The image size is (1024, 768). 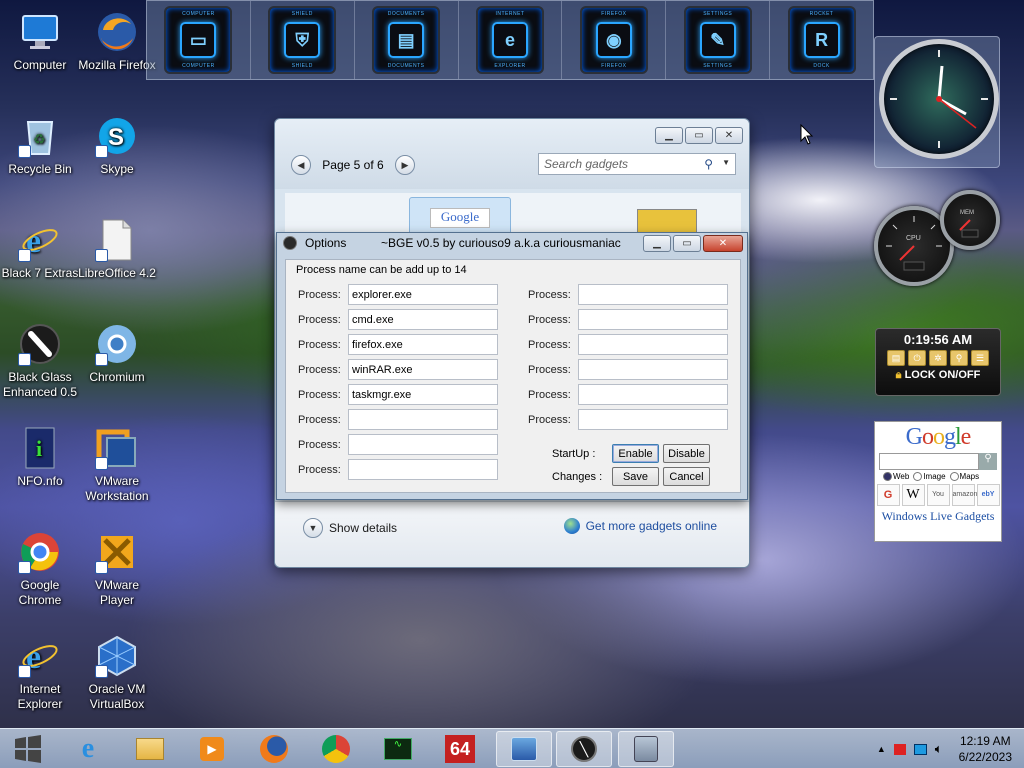 What do you see at coordinates (117, 656) in the screenshot?
I see `virtualbox-icon` at bounding box center [117, 656].